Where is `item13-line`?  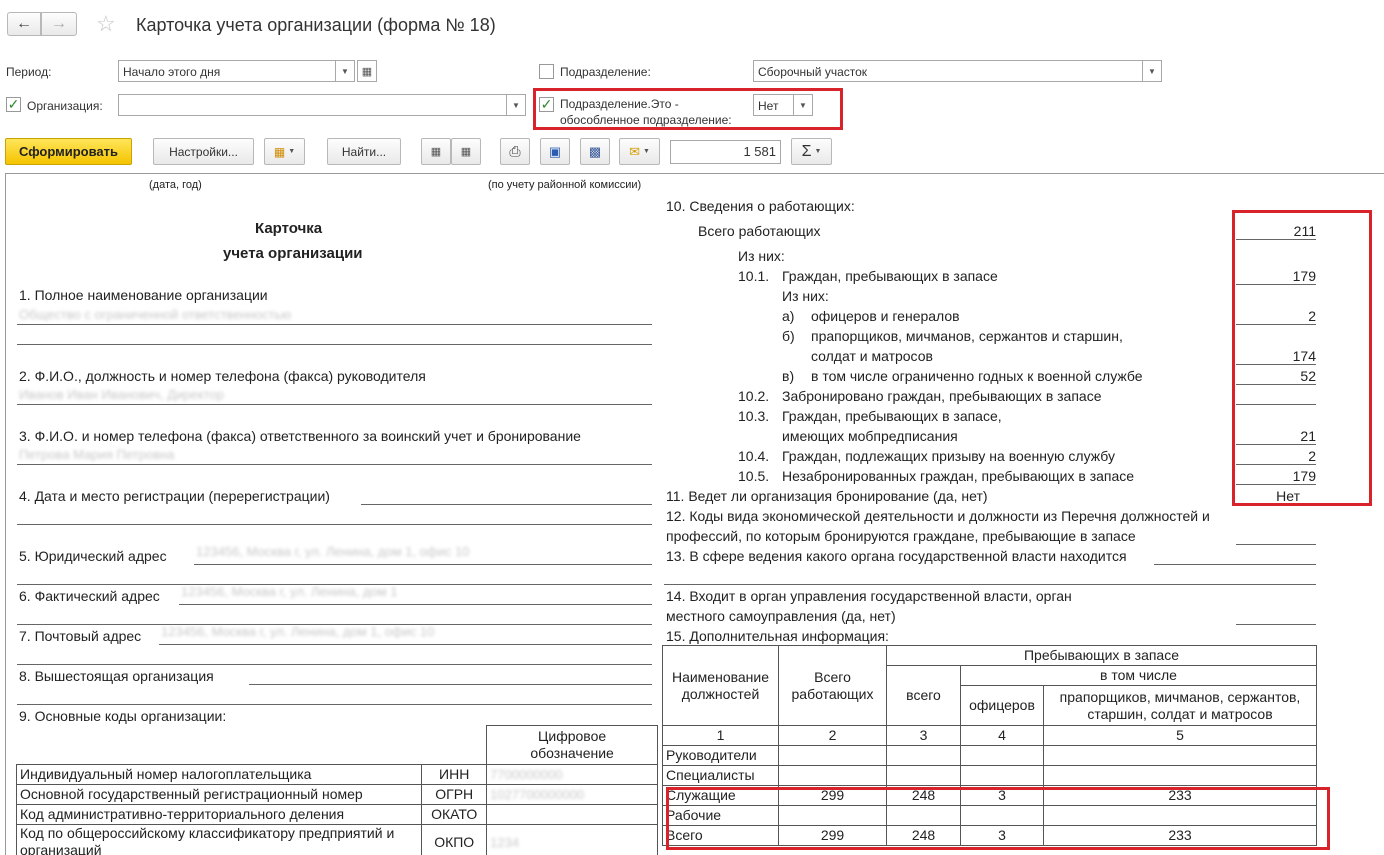
item13-line is located at coordinates (1235, 564).